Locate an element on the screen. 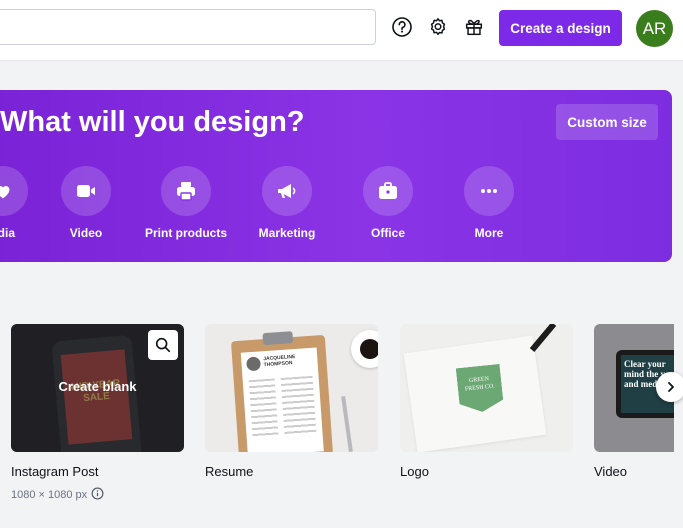 This screenshot has height=528, width=683. video-camera-icon is located at coordinates (86, 191).